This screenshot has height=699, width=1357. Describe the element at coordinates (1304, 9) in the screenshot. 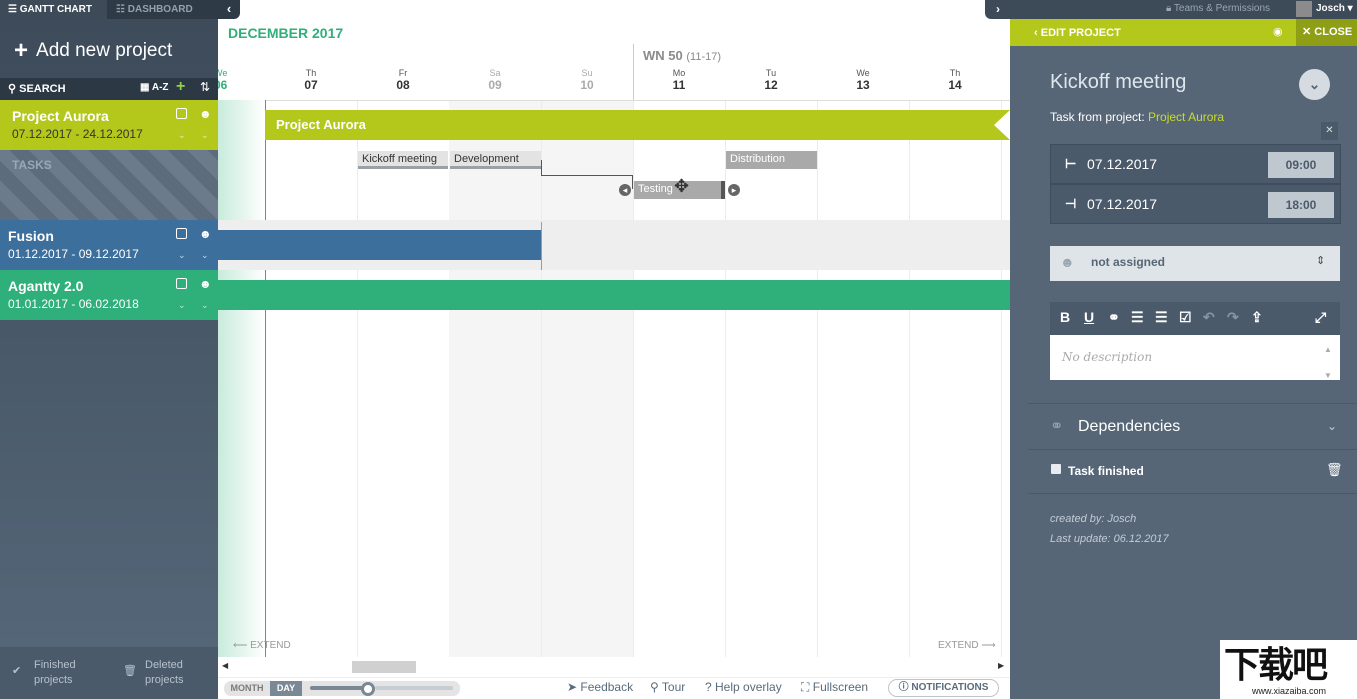

I see `avatar` at that location.